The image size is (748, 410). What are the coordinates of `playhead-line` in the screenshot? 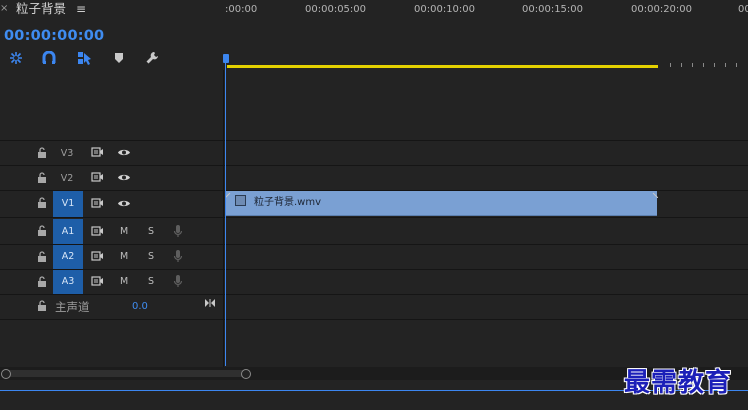 It's located at (225, 210).